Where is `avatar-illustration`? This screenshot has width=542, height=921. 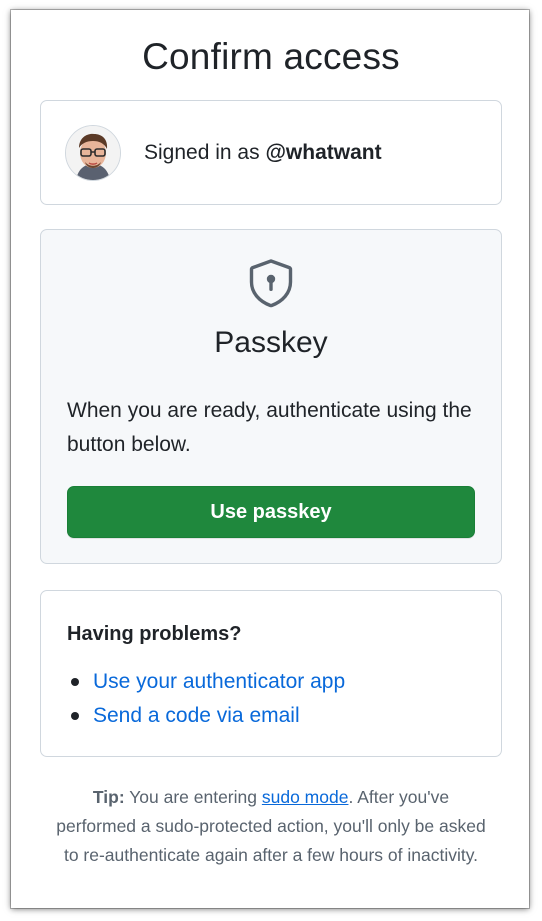 avatar-illustration is located at coordinates (93, 153).